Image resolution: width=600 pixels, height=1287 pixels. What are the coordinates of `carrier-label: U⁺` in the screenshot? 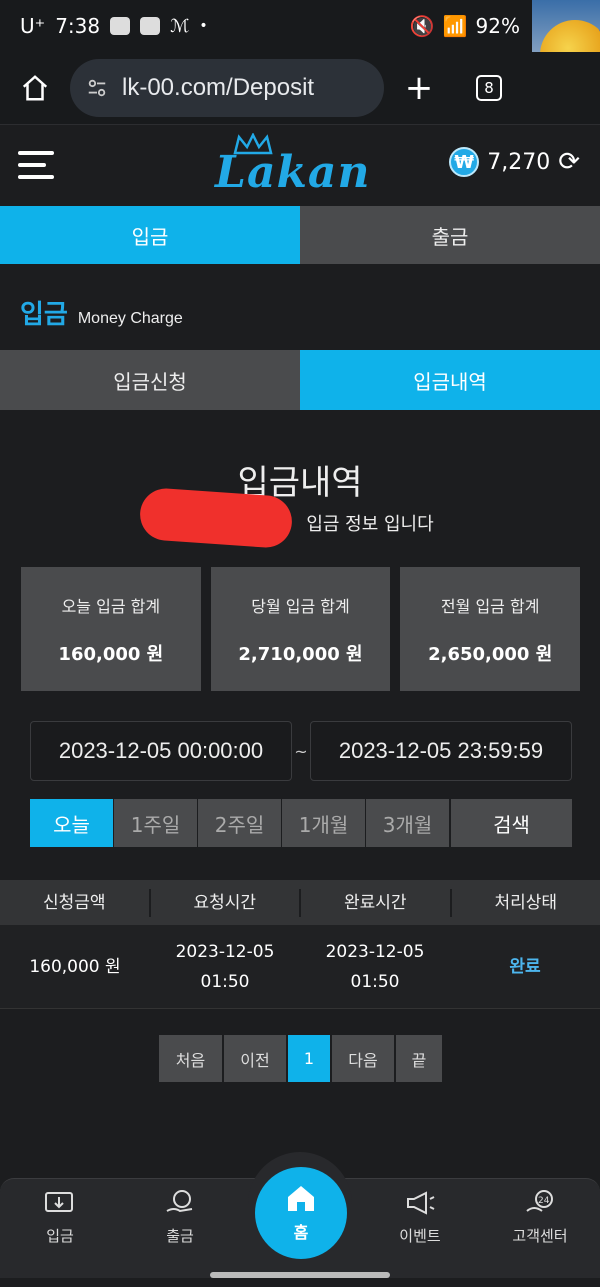 It's located at (33, 26).